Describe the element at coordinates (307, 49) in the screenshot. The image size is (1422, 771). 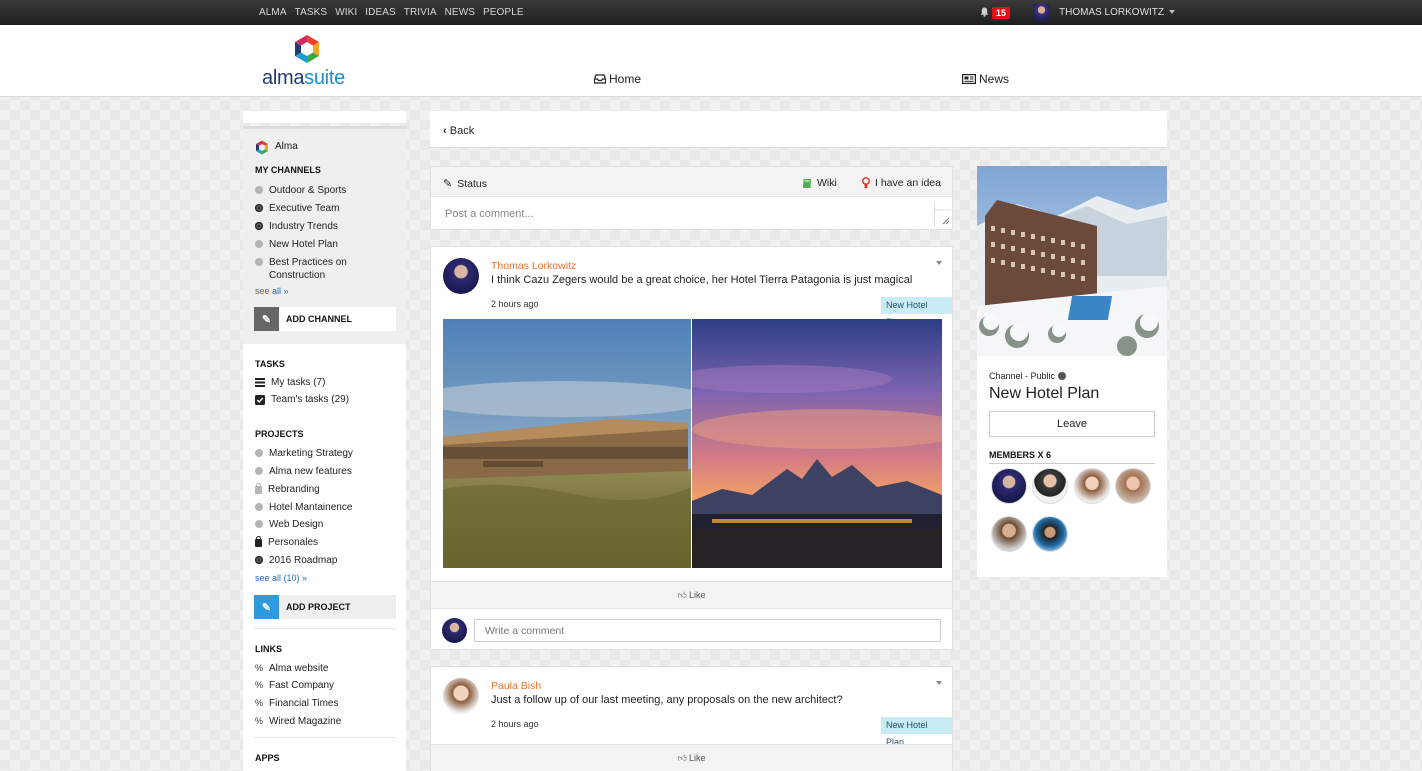
I see `alma-logo-icon` at that location.